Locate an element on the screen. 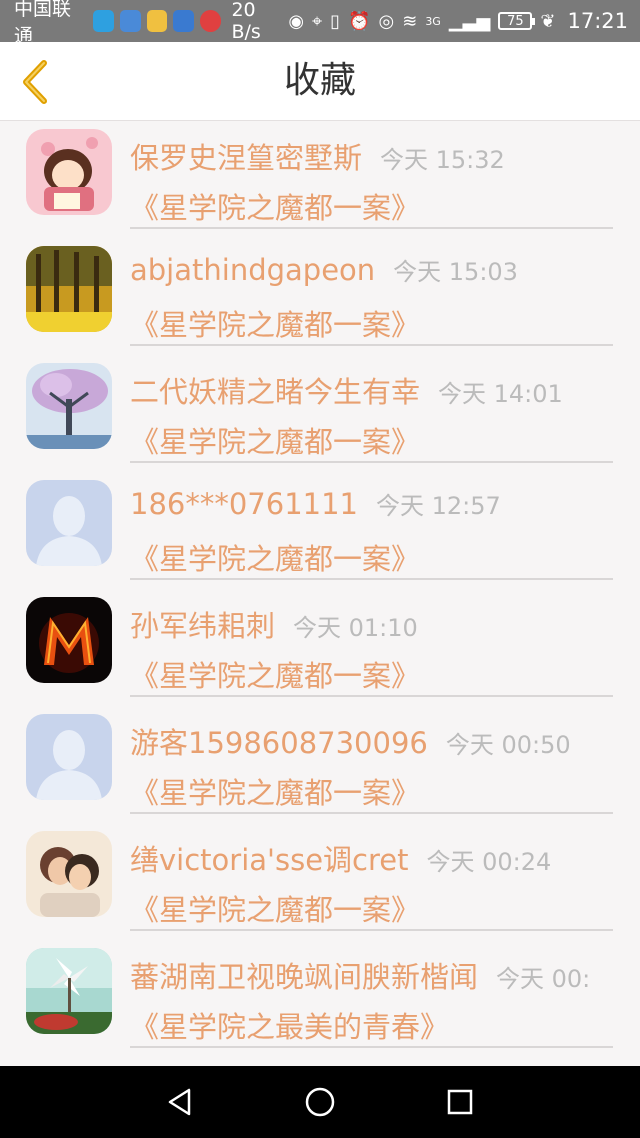 The height and width of the screenshot is (1138, 640). signal-icon: ▁▃▅ is located at coordinates (469, 21).